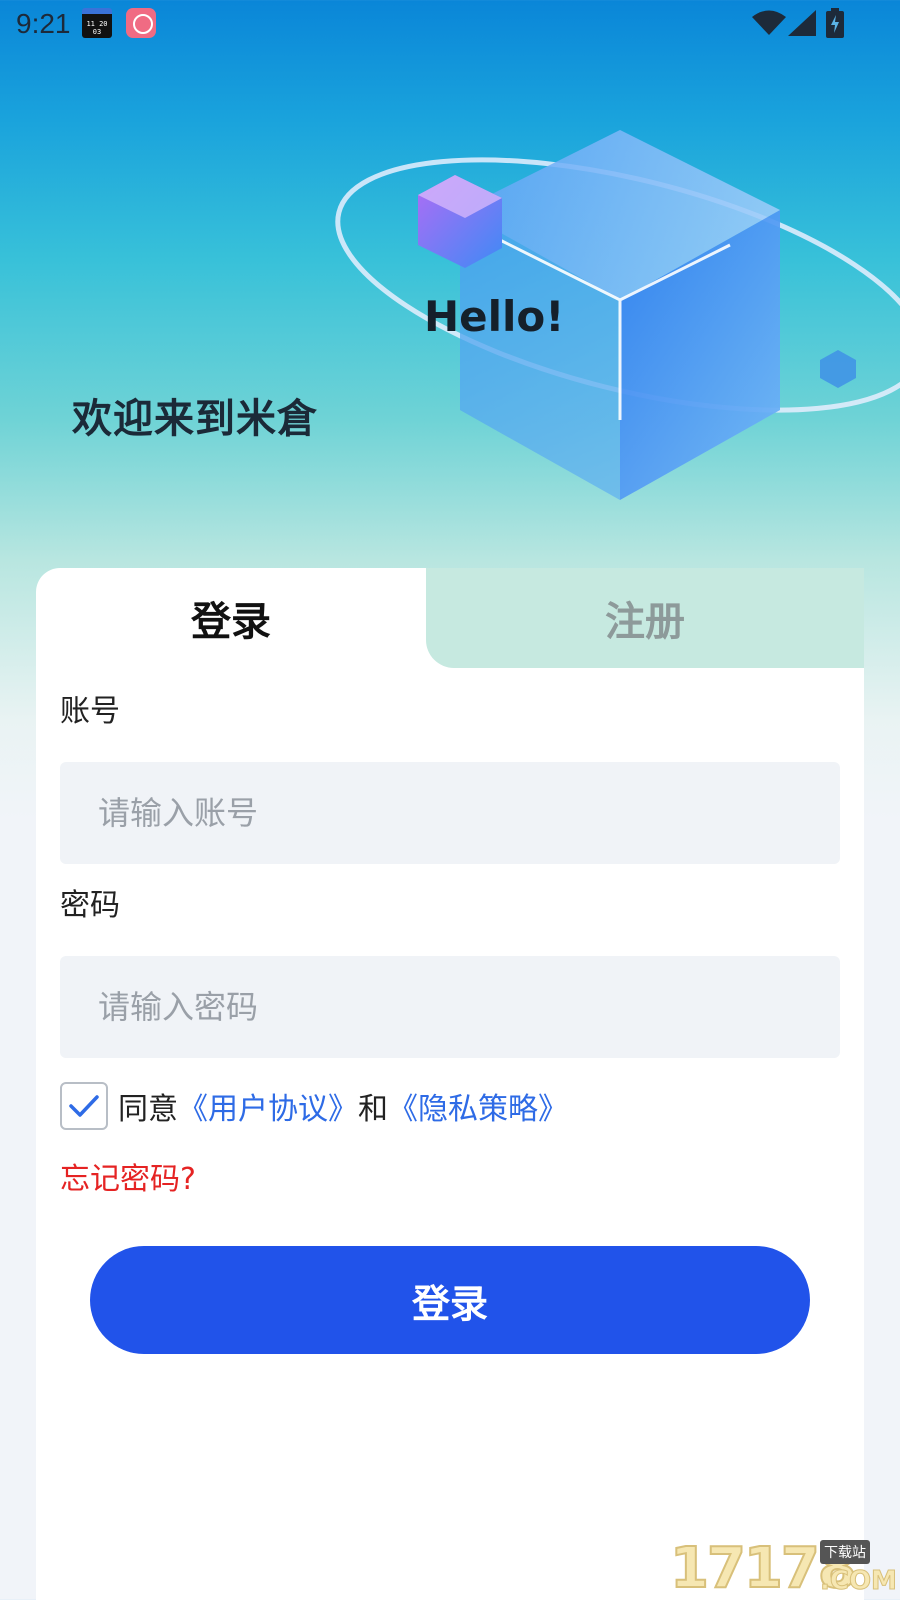  What do you see at coordinates (268, 1106) in the screenshot?
I see `user-agreement-link: 《用户协议》` at bounding box center [268, 1106].